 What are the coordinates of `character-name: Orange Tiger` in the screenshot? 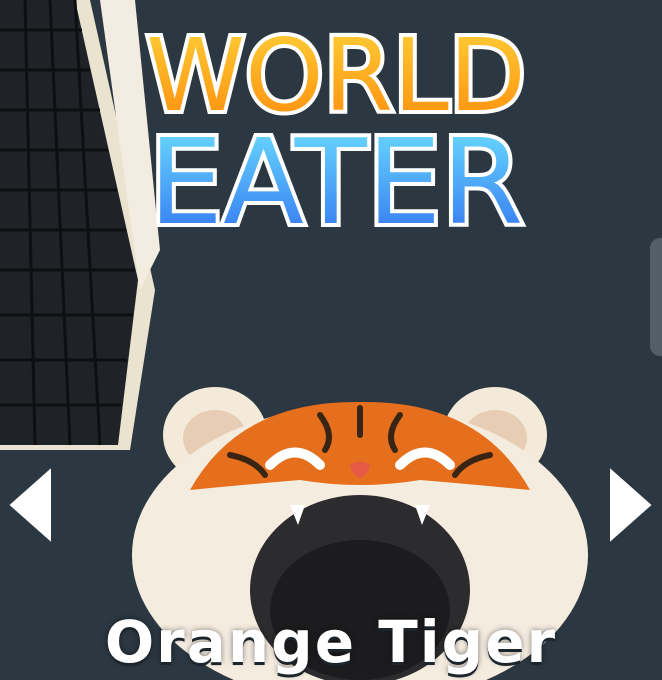 It's located at (331, 642).